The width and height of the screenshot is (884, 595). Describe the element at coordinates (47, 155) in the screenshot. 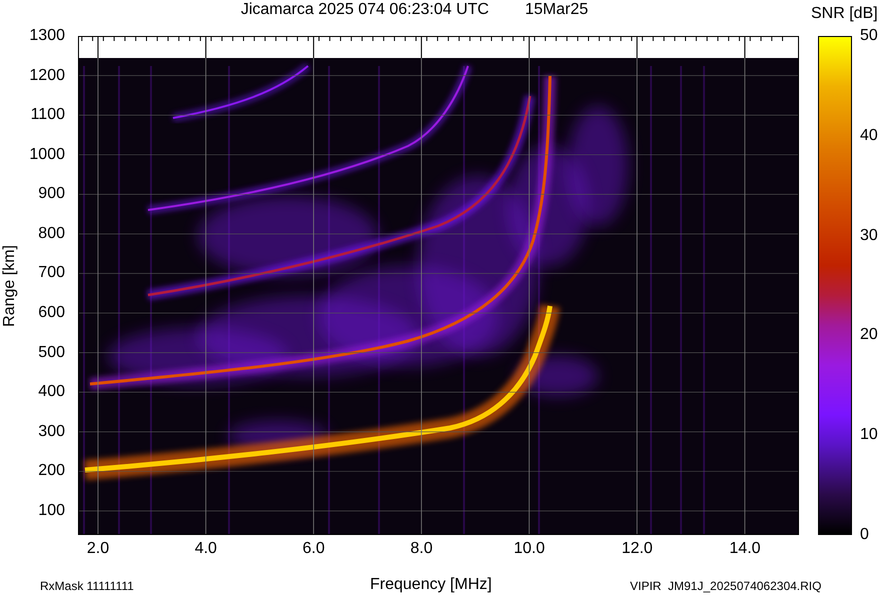

I see `y-tick-label: 1000` at that location.